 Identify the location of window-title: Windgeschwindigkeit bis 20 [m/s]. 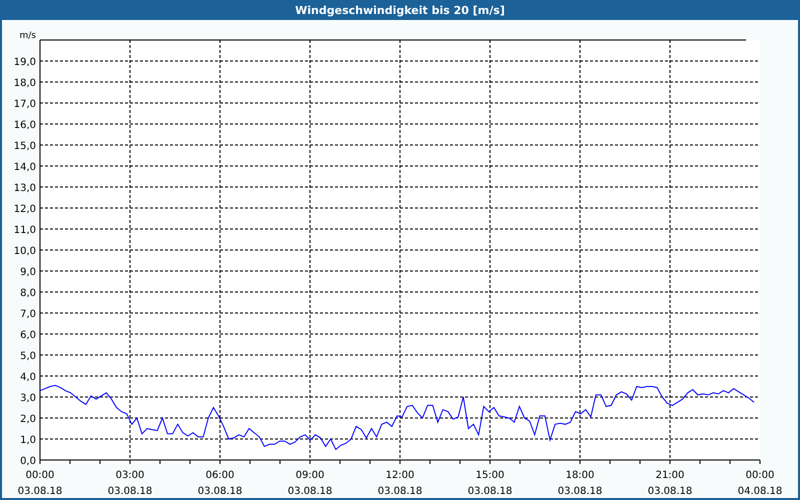
(400, 10).